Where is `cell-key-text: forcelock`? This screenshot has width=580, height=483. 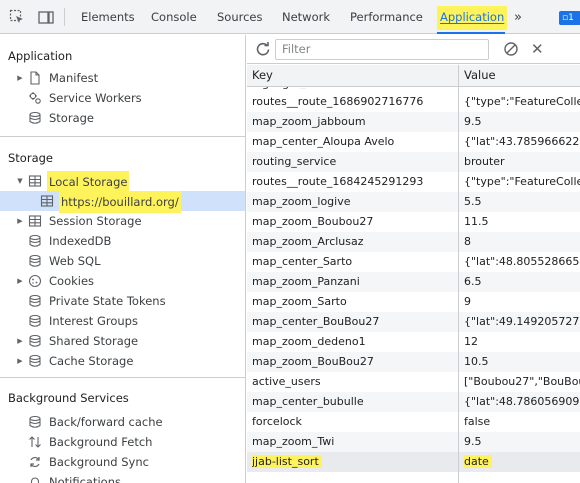 cell-key-text: forcelock is located at coordinates (277, 421).